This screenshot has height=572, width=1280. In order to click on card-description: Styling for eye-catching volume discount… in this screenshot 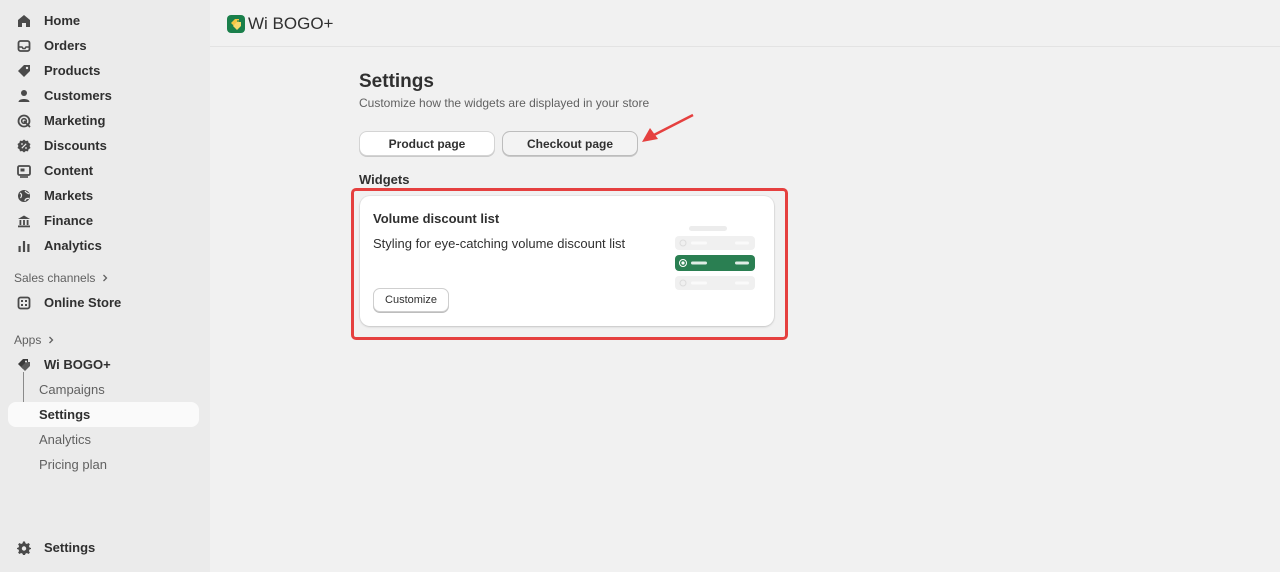, I will do `click(499, 243)`.